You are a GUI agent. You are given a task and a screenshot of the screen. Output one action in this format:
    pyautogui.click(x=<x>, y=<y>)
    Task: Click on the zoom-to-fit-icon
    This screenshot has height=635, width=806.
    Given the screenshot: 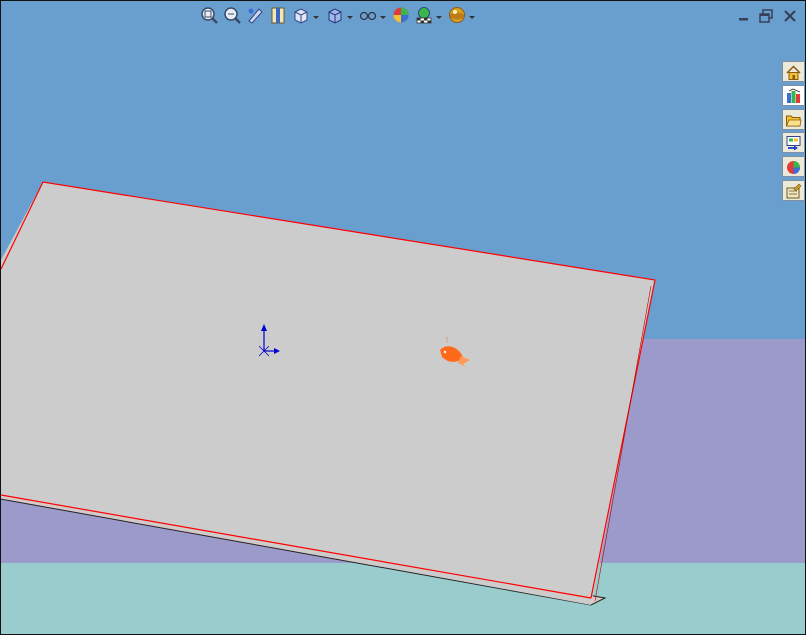 What is the action you would take?
    pyautogui.click(x=209, y=15)
    